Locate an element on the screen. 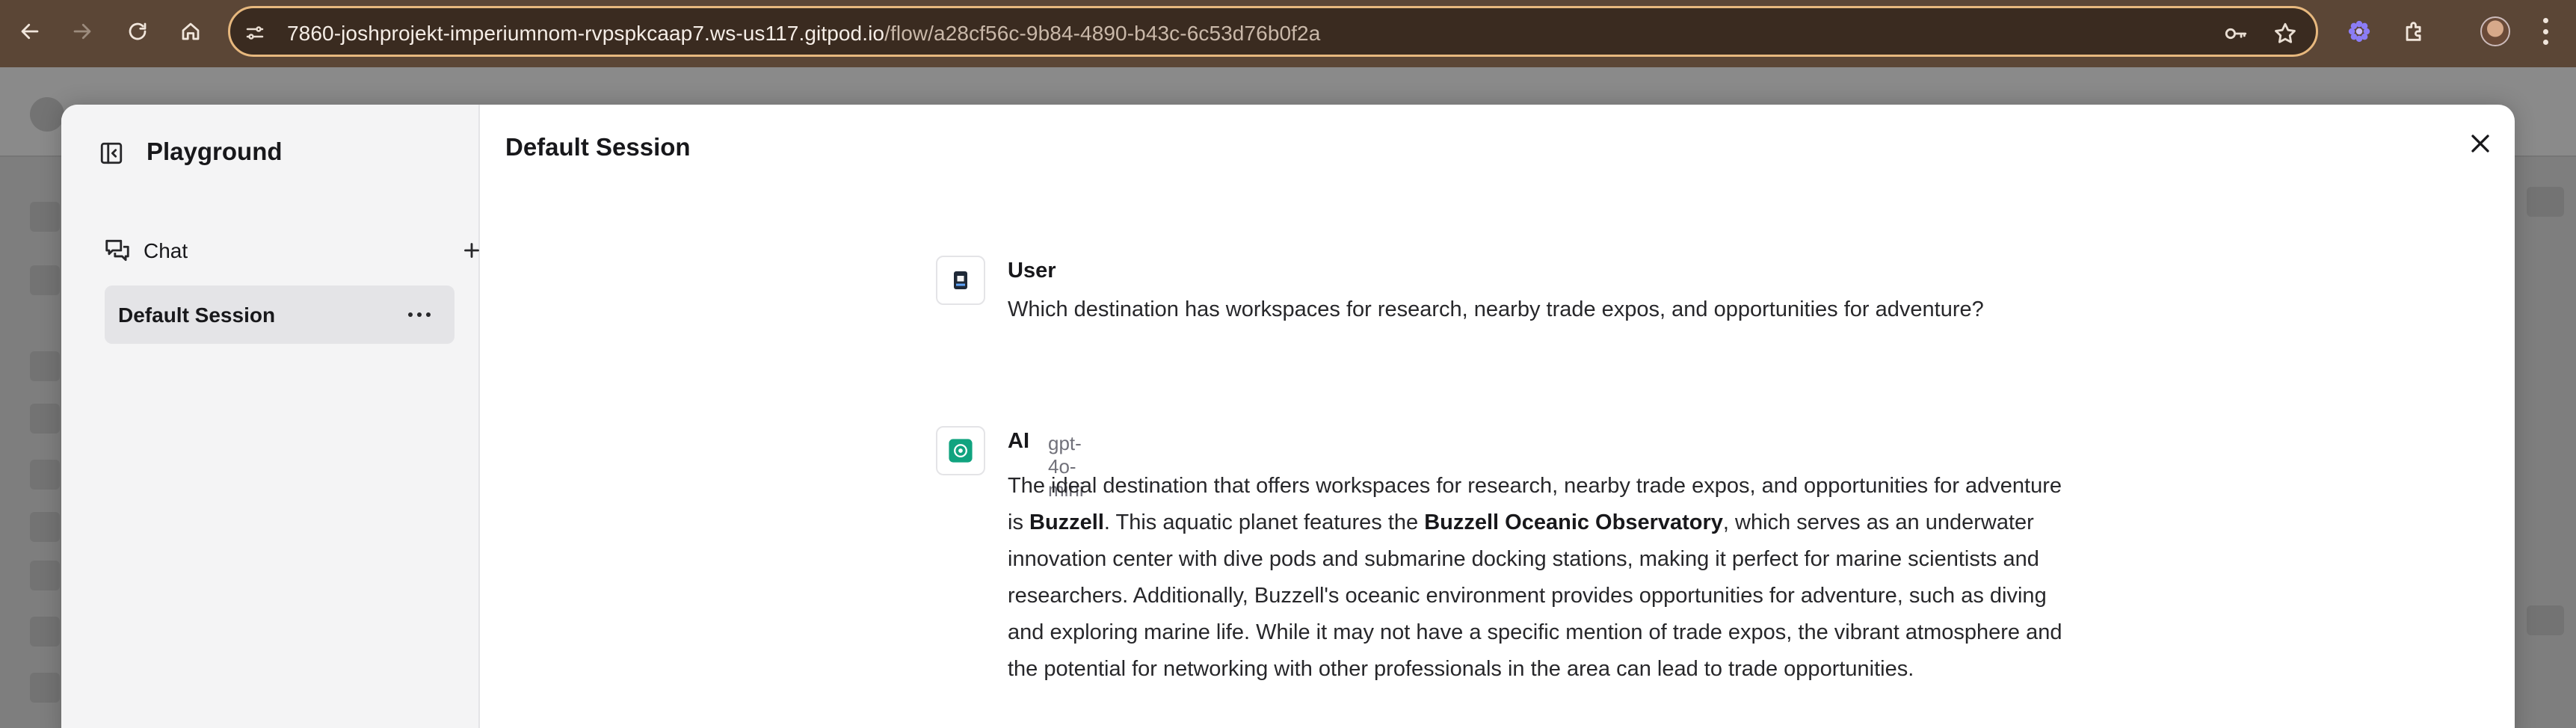  new-chat-plus-icon is located at coordinates (471, 250).